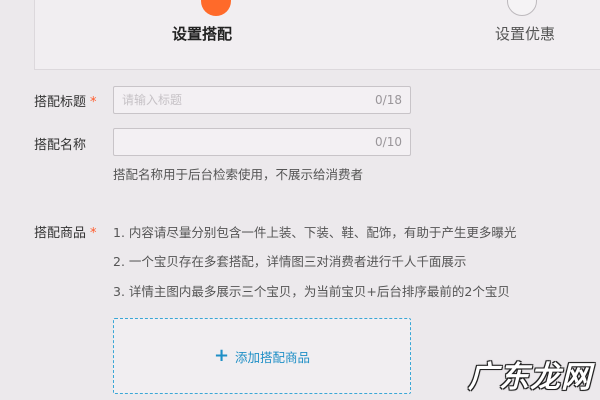 This screenshot has height=400, width=600. Describe the element at coordinates (290, 261) in the screenshot. I see `product-rule-2: 2. 一个宝贝存在多套搭配，详情图三对消费者进行千人千面展示` at that location.